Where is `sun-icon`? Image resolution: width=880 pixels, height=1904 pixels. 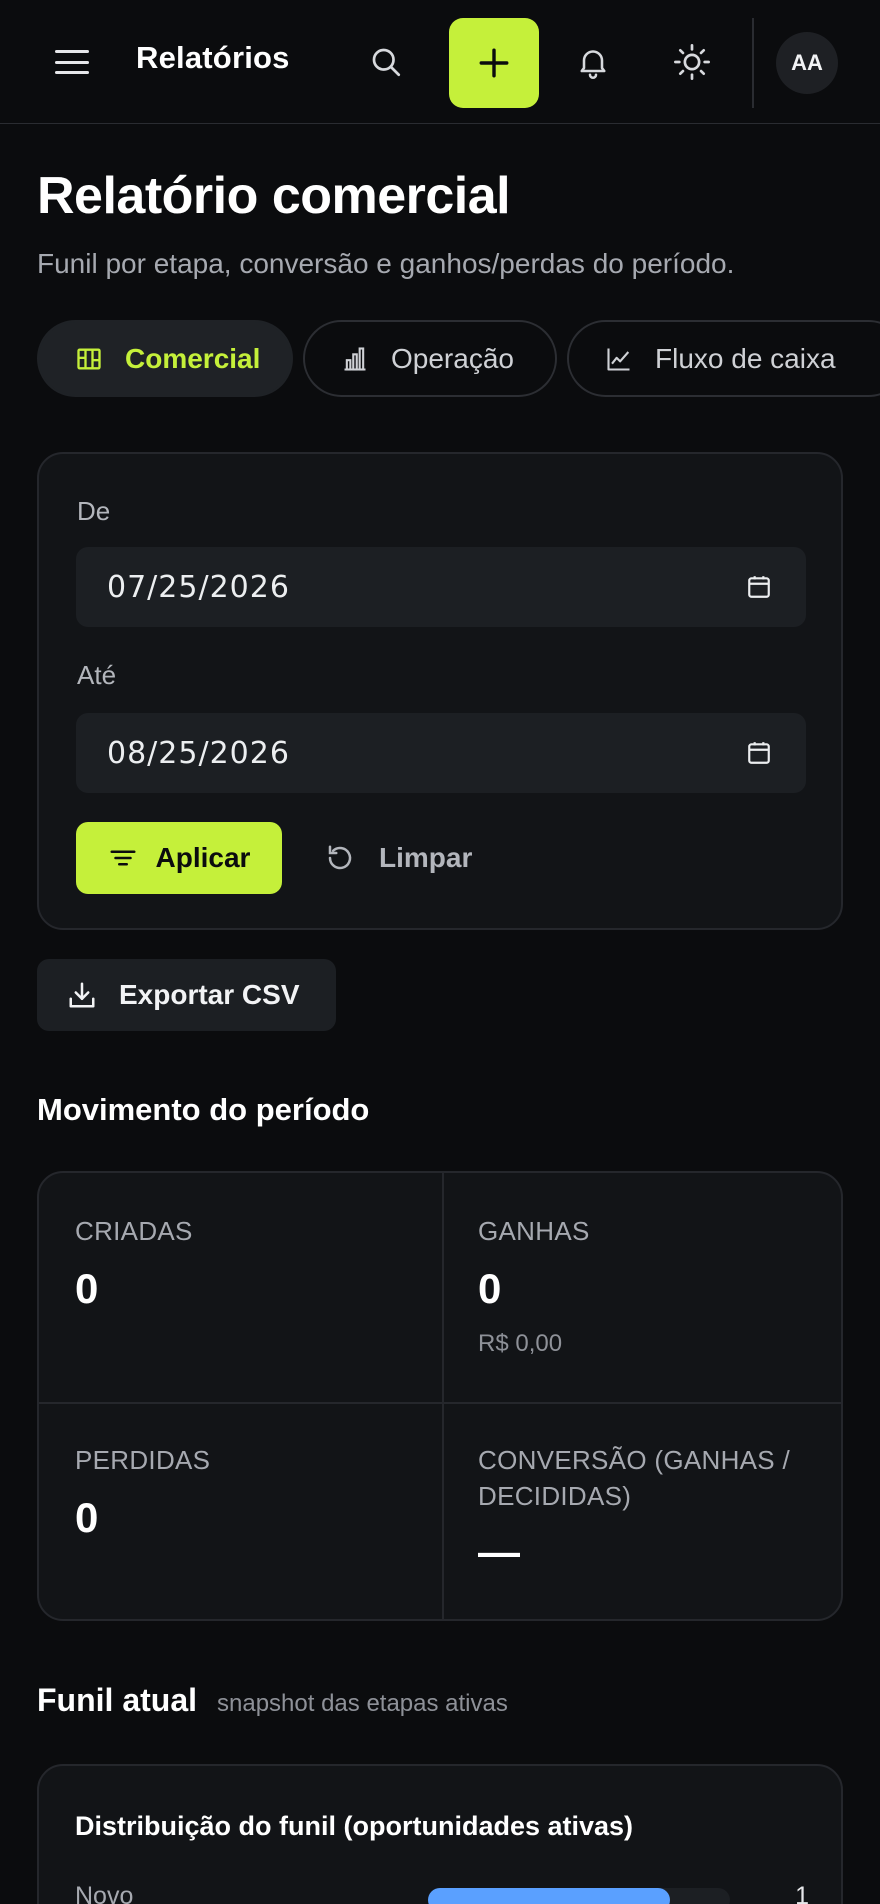 sun-icon is located at coordinates (692, 62).